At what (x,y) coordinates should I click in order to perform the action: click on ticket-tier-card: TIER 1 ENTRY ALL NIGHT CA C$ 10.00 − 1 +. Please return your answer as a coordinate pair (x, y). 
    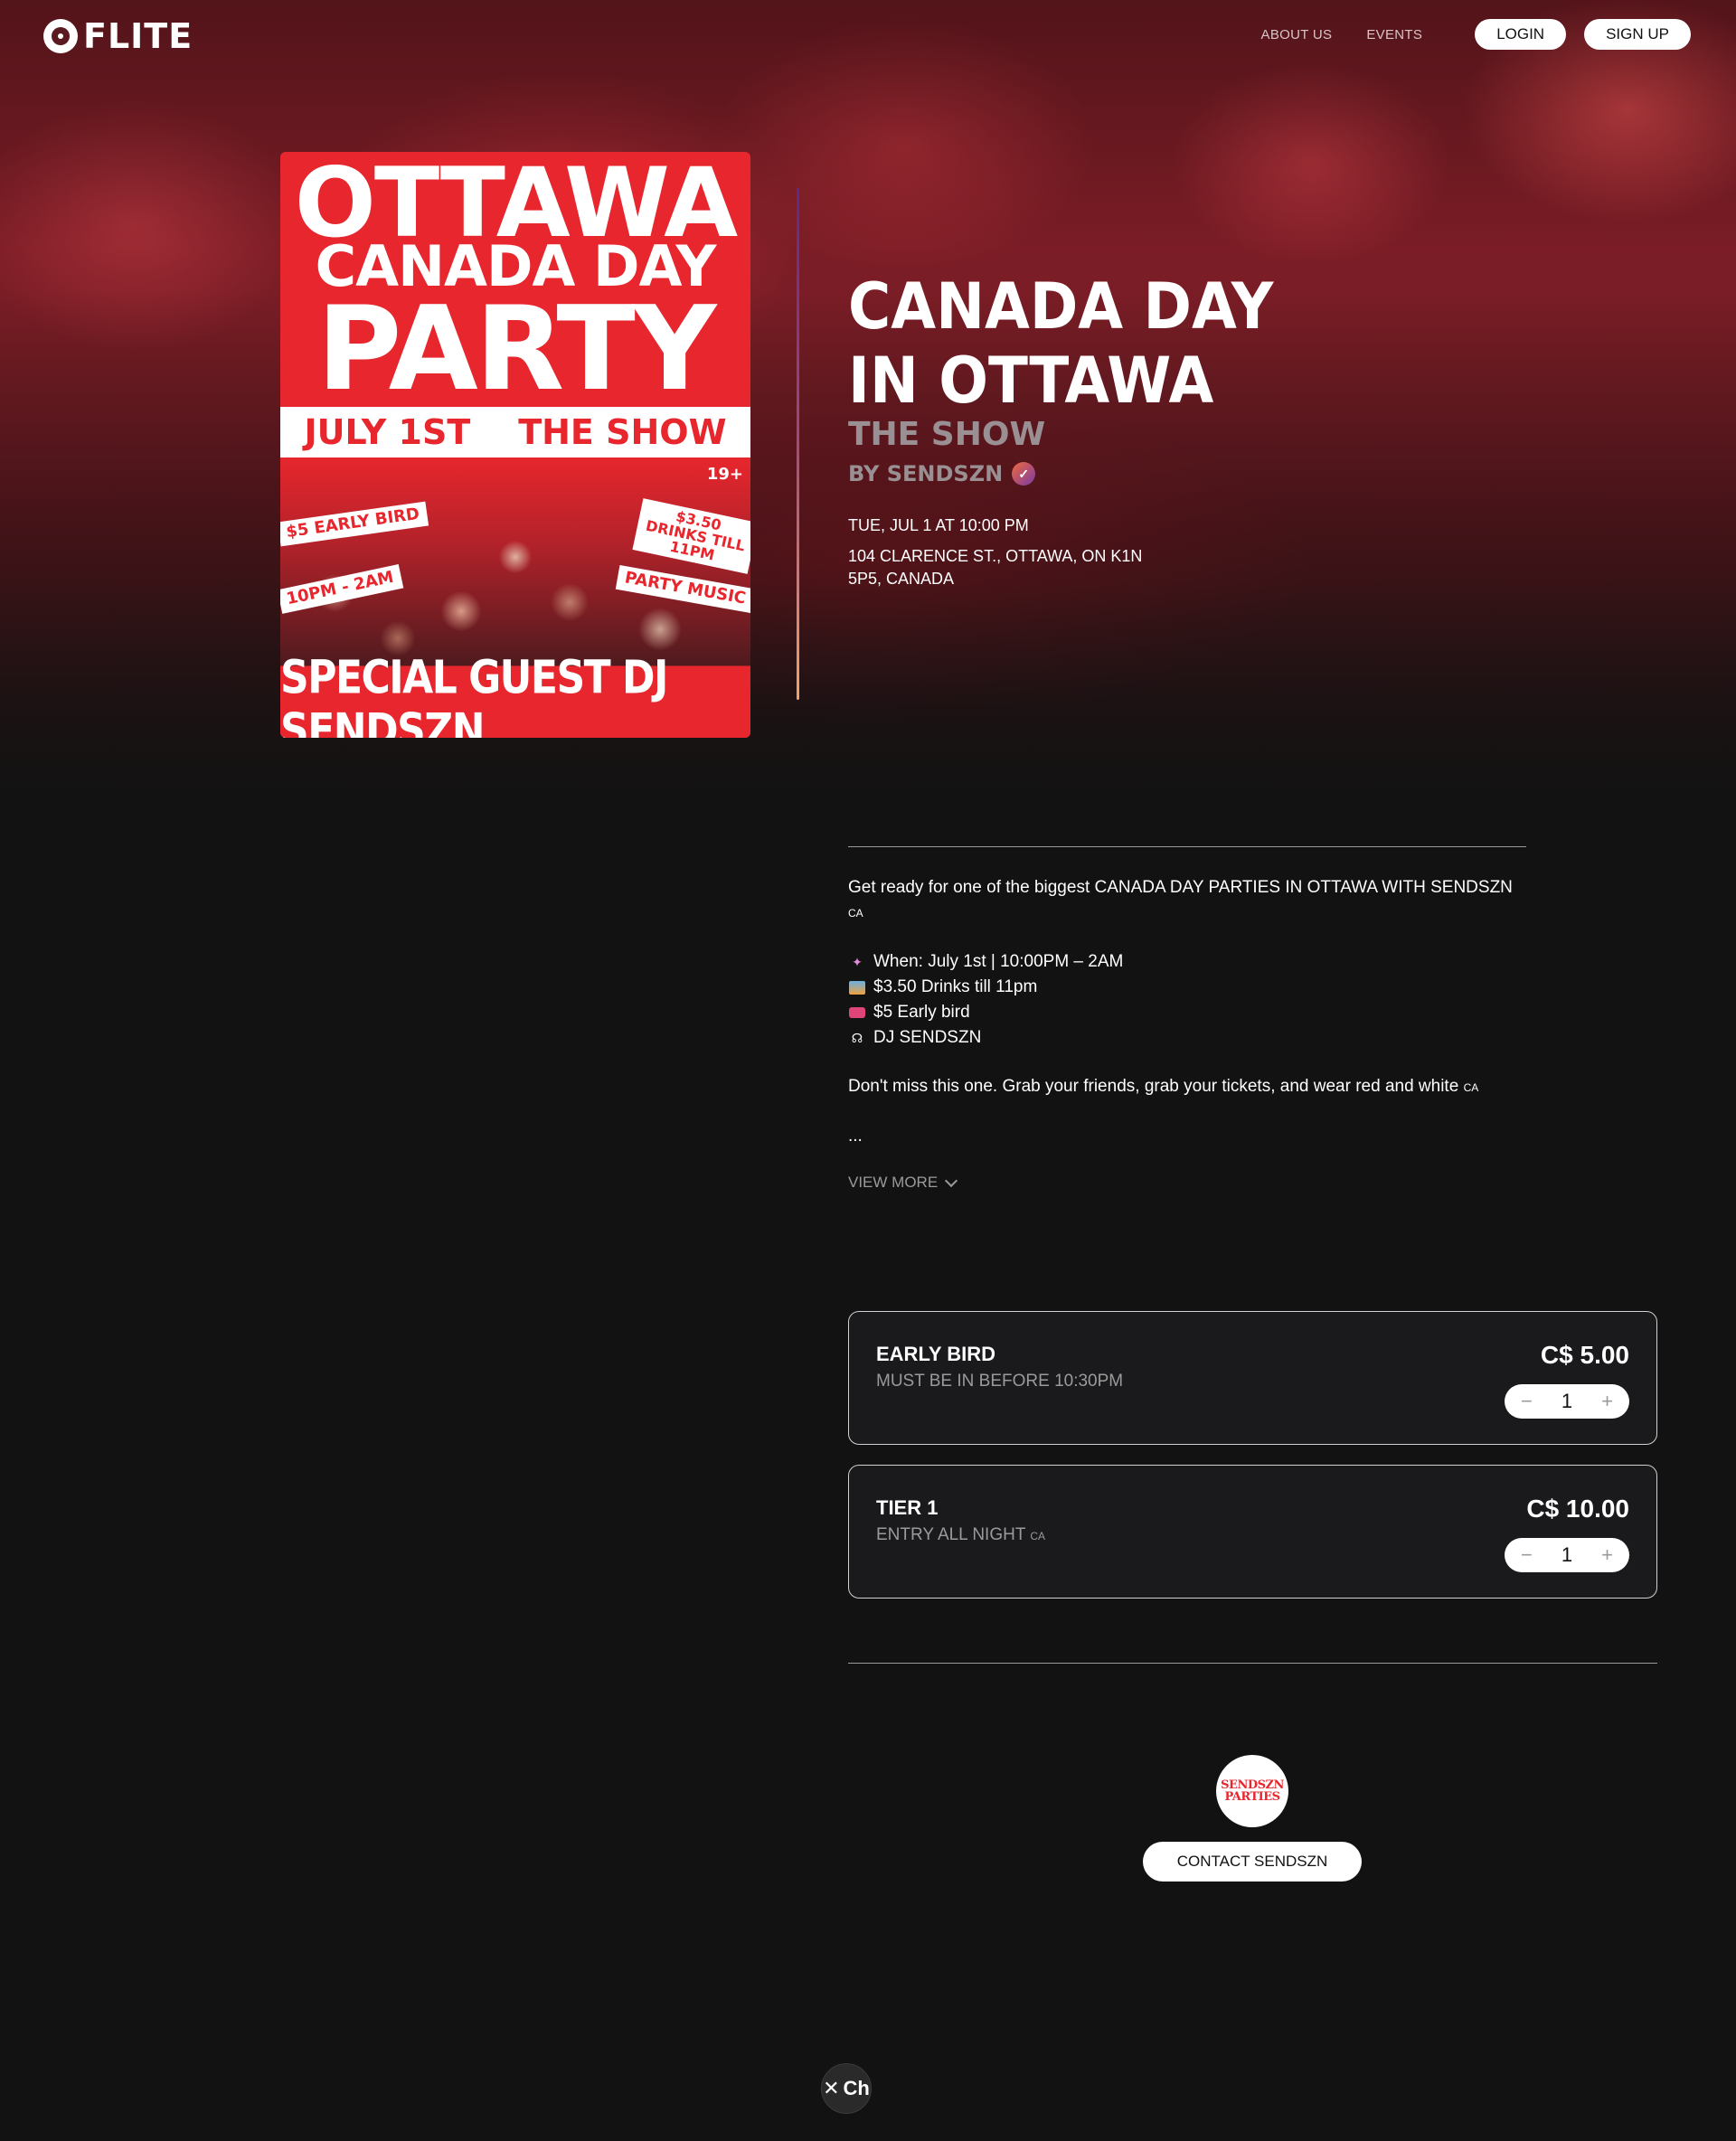
    Looking at the image, I should click on (1253, 1532).